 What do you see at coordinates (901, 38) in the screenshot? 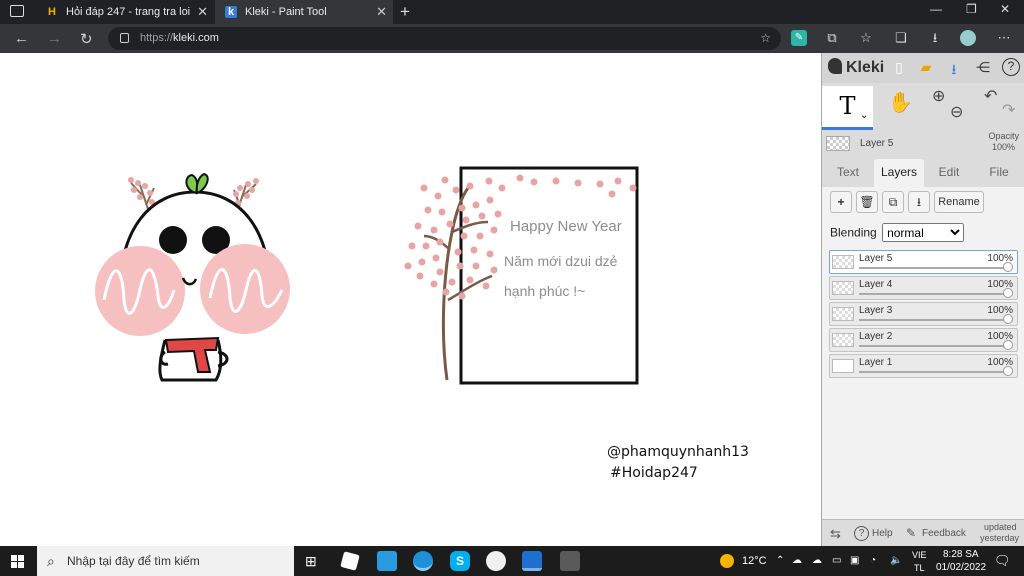
I see `collections-icon: ❏` at bounding box center [901, 38].